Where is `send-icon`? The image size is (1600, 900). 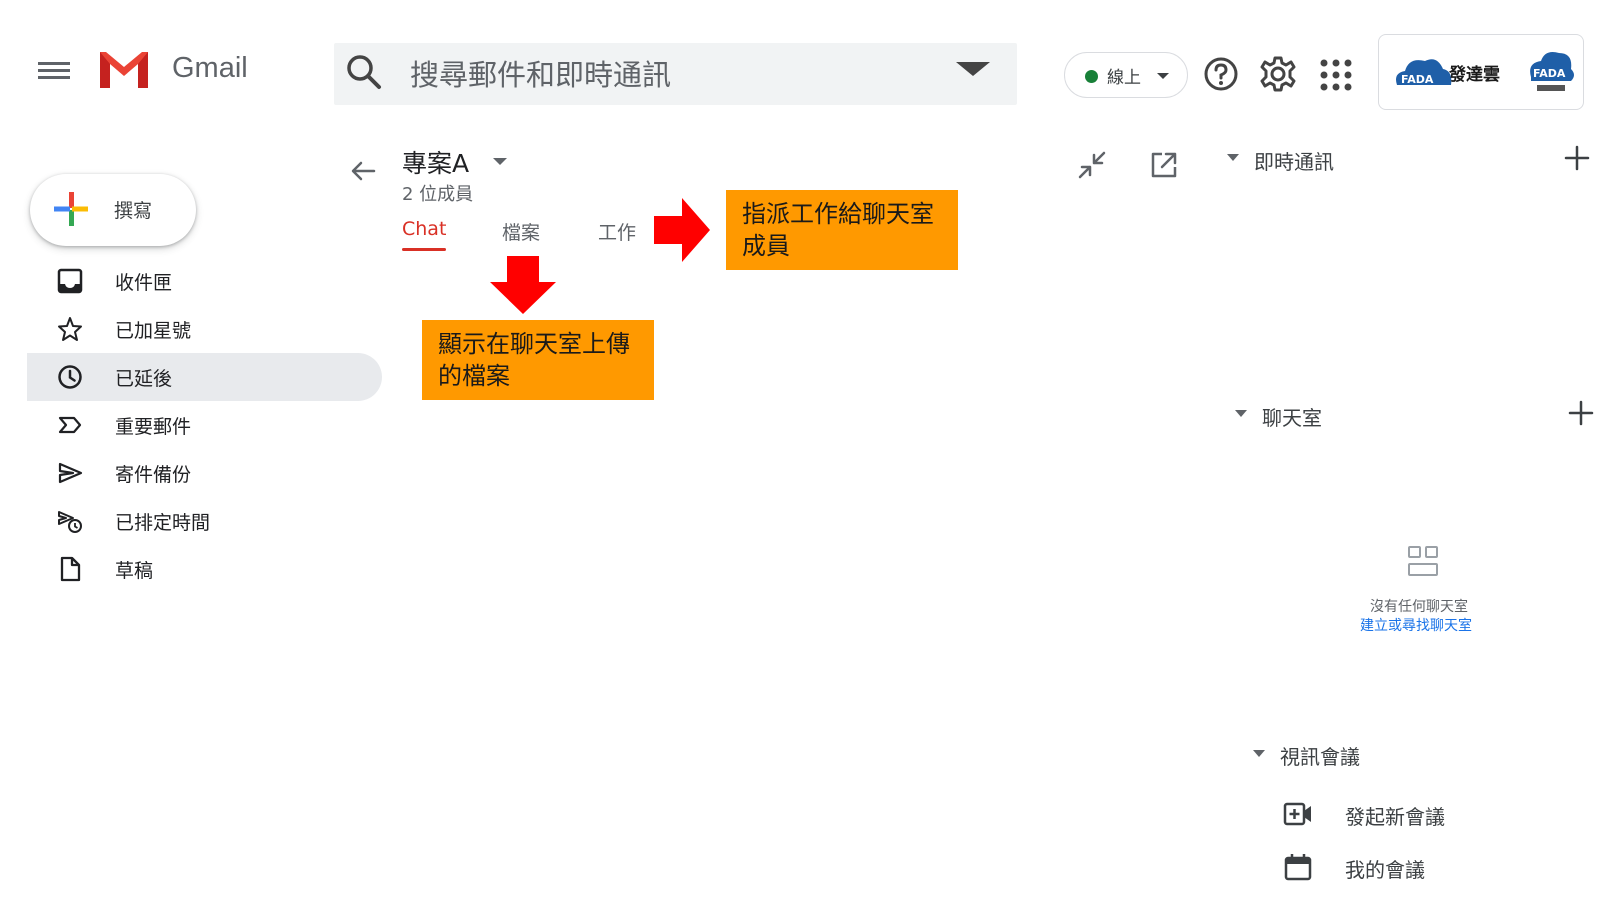 send-icon is located at coordinates (70, 473).